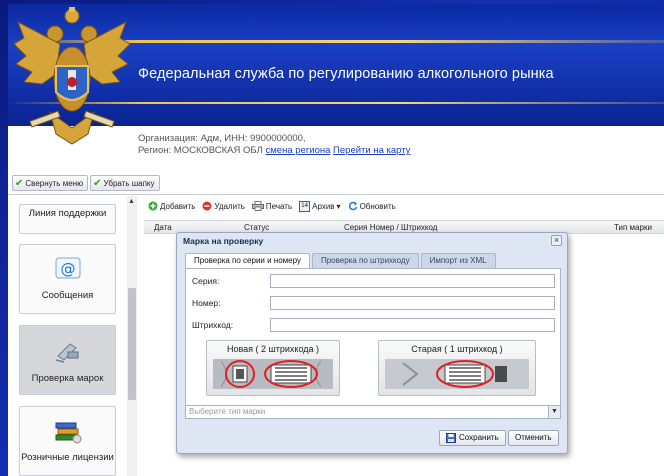 Image resolution: width=664 pixels, height=476 pixels. What do you see at coordinates (479, 437) in the screenshot?
I see `save-label: Сохранить` at bounding box center [479, 437].